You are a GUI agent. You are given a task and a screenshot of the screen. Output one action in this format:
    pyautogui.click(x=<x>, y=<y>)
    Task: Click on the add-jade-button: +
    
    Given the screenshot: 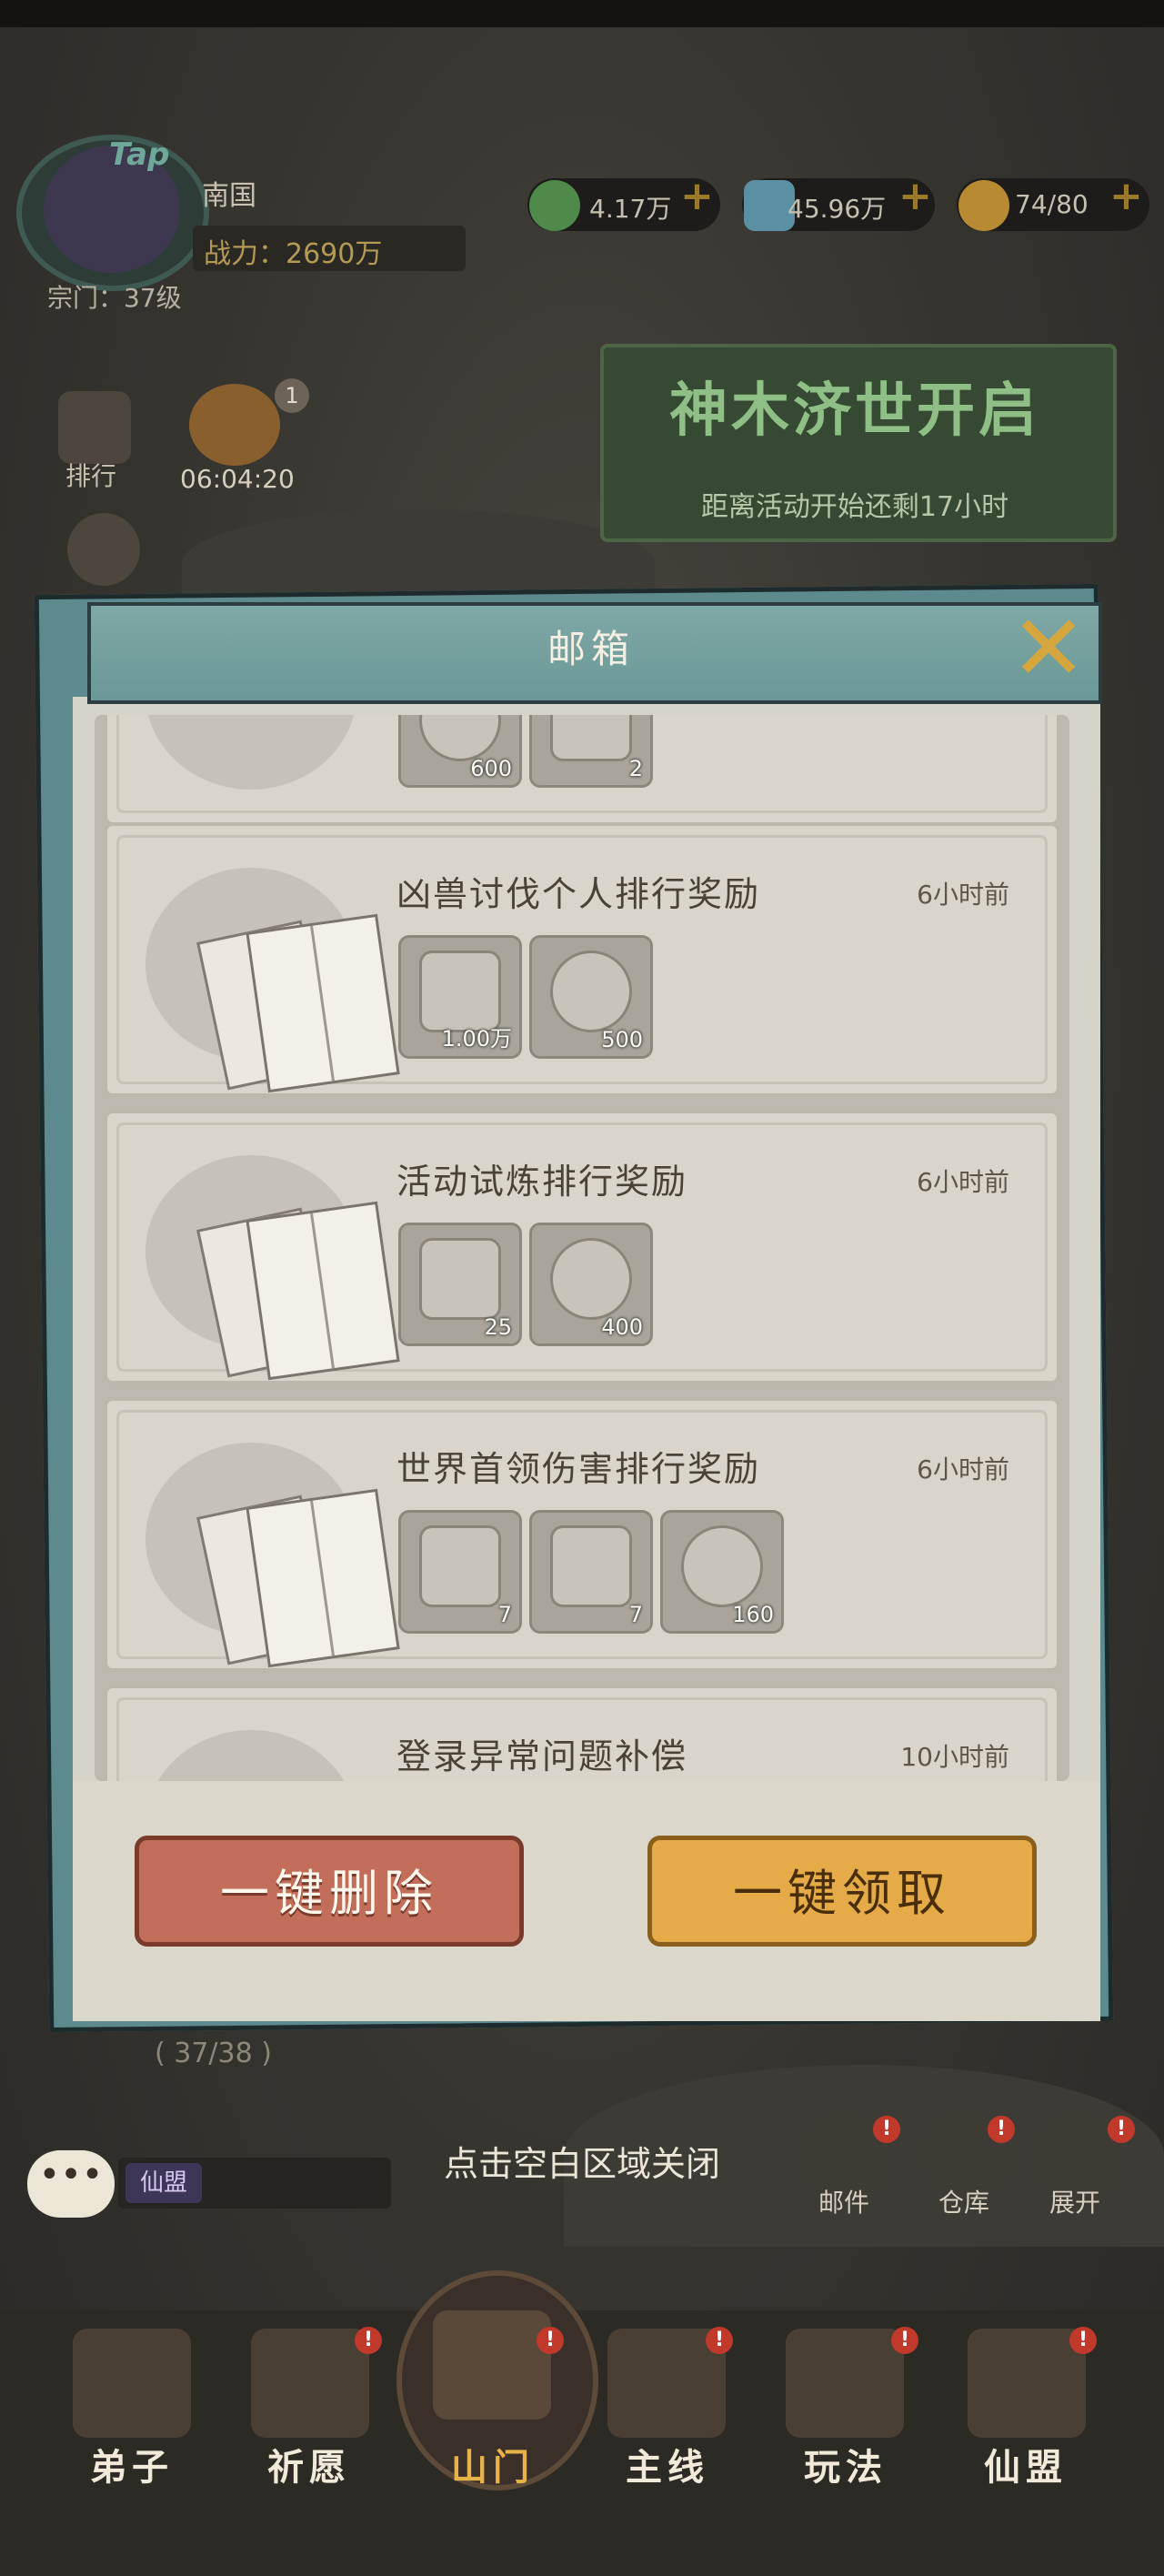 What is the action you would take?
    pyautogui.click(x=697, y=196)
    